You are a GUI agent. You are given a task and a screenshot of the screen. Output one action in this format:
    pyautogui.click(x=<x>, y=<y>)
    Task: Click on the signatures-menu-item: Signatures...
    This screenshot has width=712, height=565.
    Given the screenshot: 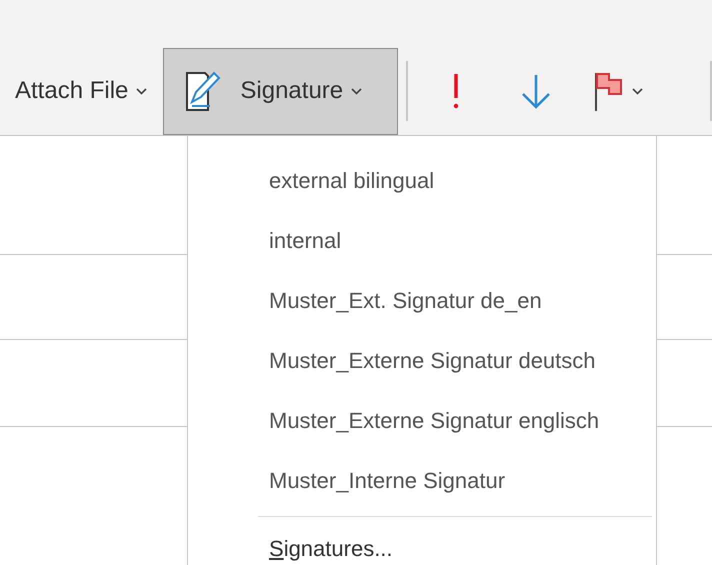 What is the action you would take?
    pyautogui.click(x=422, y=541)
    